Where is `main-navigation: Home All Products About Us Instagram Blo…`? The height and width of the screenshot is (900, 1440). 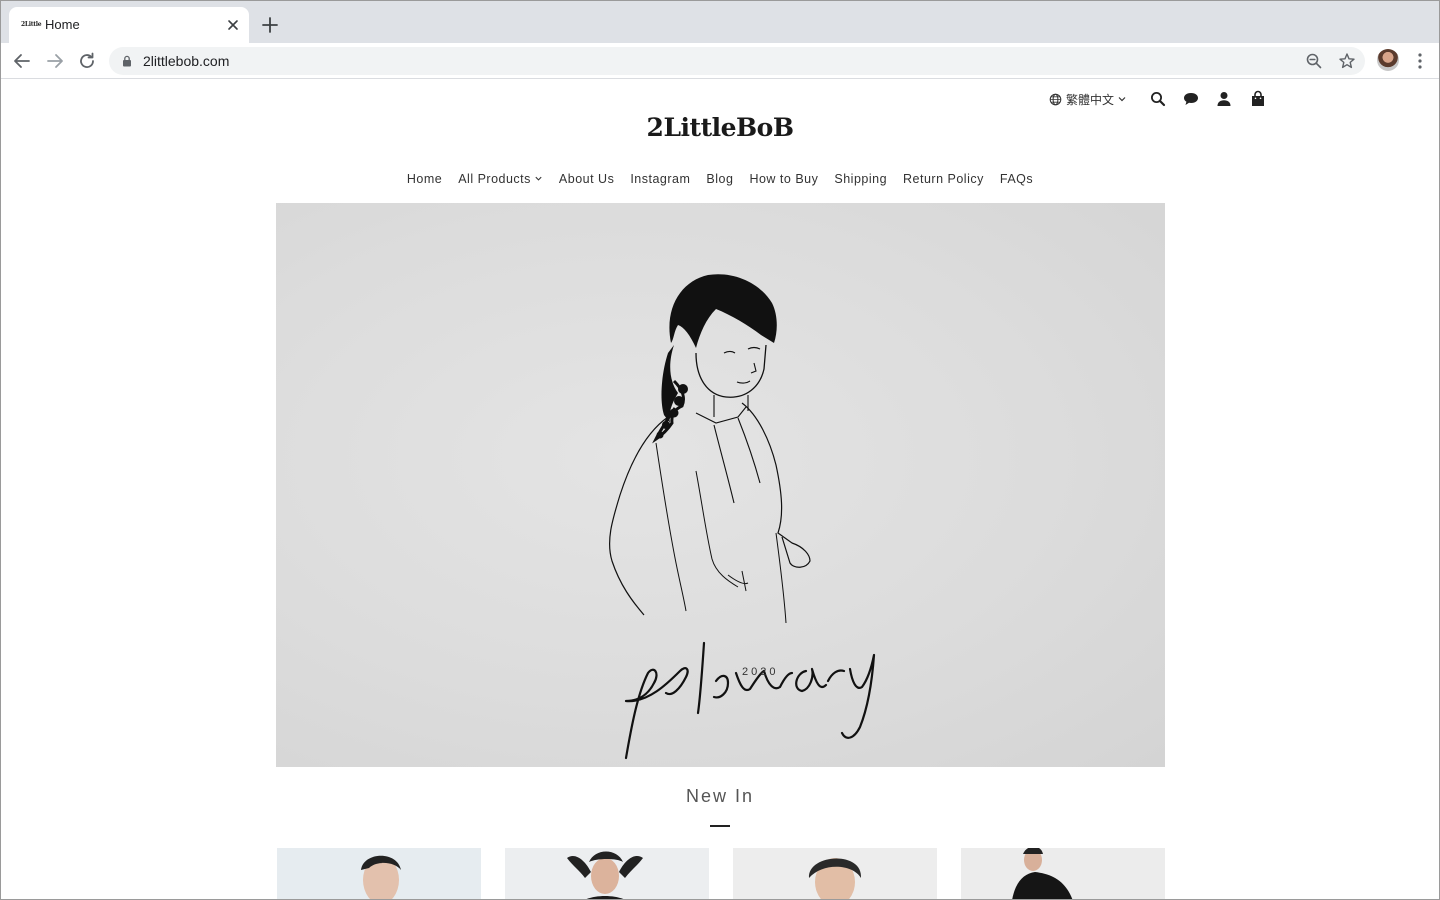
main-navigation: Home All Products About Us Instagram Blo… is located at coordinates (720, 179).